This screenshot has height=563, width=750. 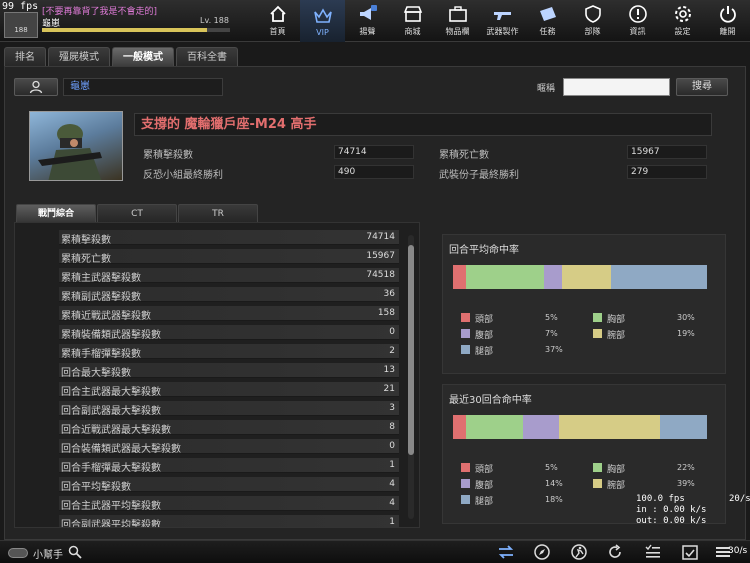 I want to click on stat-row: 回合副武器最大擊殺數 3, so click(x=229, y=409).